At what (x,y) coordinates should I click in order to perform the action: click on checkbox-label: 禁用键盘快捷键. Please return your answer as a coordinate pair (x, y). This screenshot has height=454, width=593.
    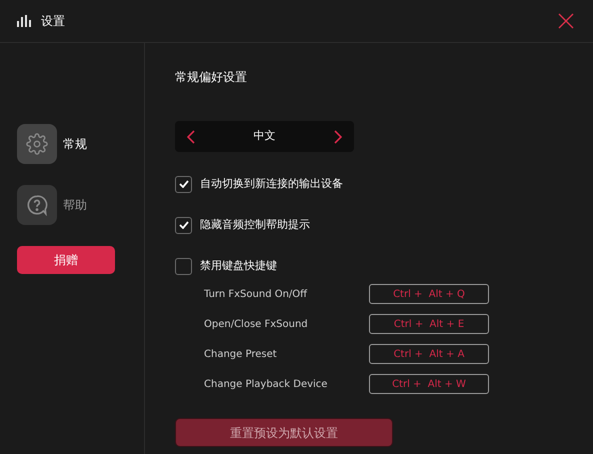
    Looking at the image, I should click on (238, 266).